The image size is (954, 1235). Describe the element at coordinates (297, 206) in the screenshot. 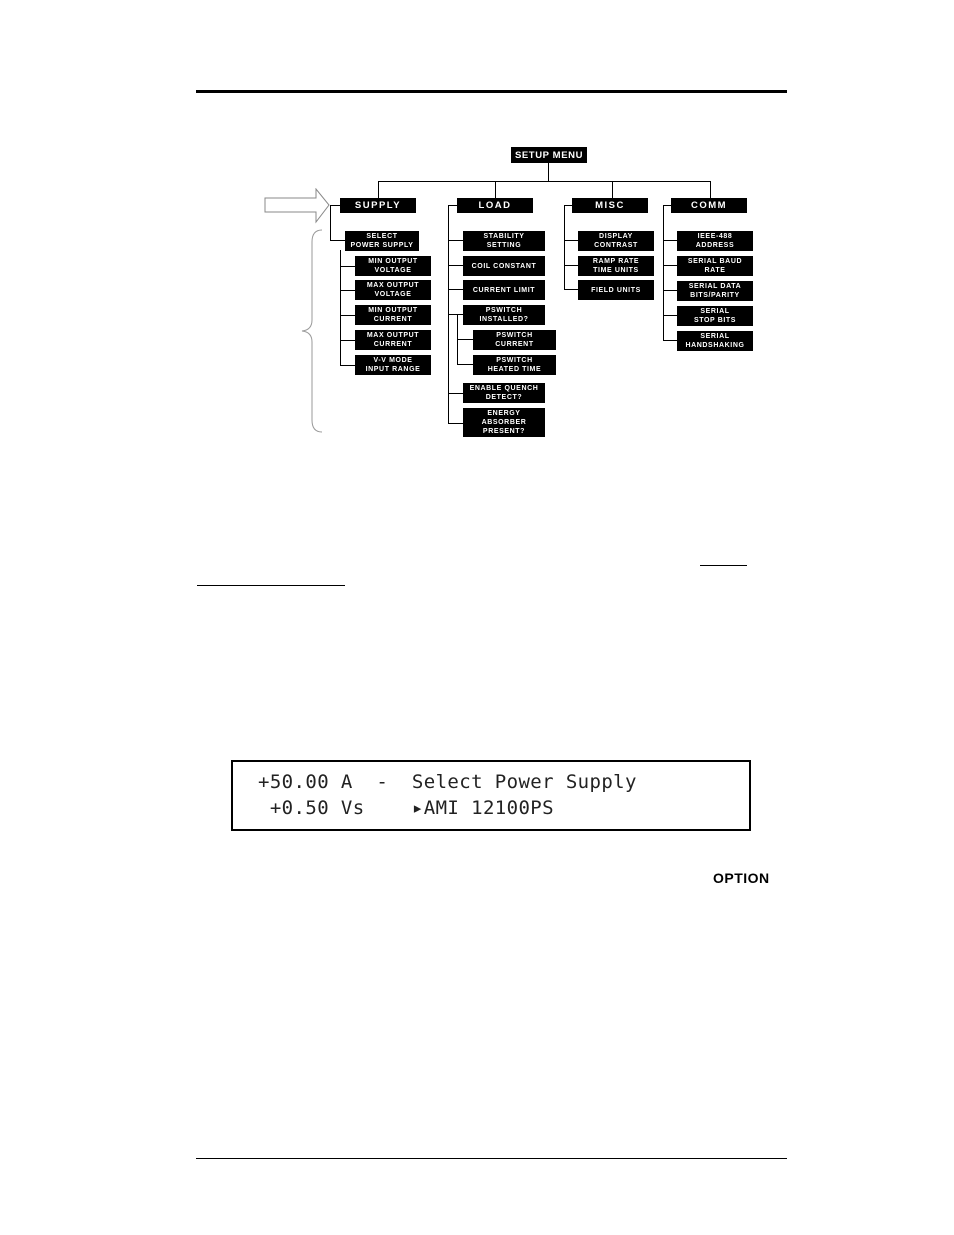

I see `outline-right-arrow-icon` at that location.